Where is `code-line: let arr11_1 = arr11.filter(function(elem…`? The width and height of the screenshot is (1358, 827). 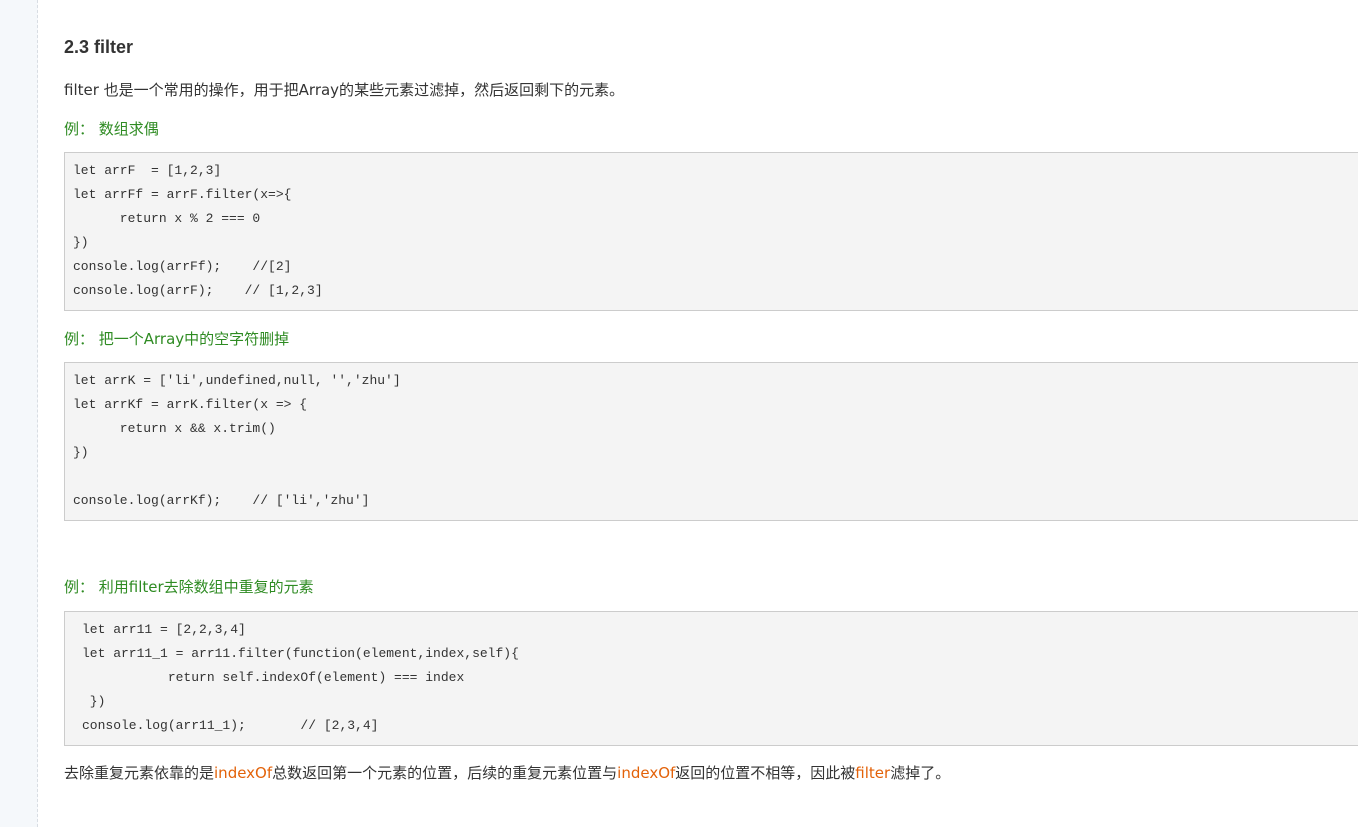 code-line: let arr11_1 = arr11.filter(function(elem… is located at coordinates (300, 653).